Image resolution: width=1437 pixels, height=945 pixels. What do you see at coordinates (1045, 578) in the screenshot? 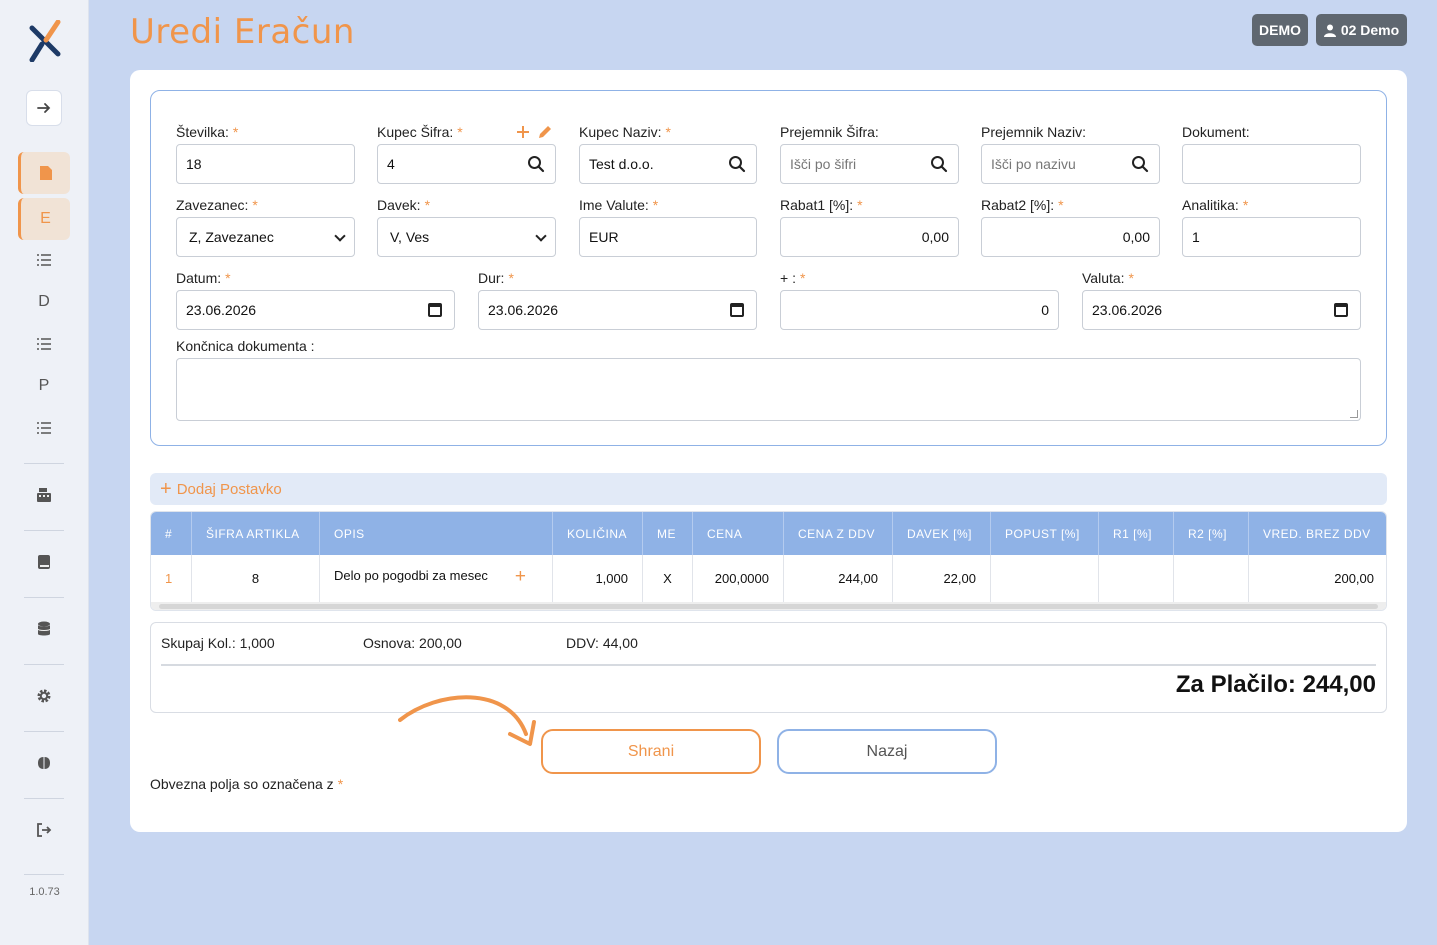
I see `cell-popust` at bounding box center [1045, 578].